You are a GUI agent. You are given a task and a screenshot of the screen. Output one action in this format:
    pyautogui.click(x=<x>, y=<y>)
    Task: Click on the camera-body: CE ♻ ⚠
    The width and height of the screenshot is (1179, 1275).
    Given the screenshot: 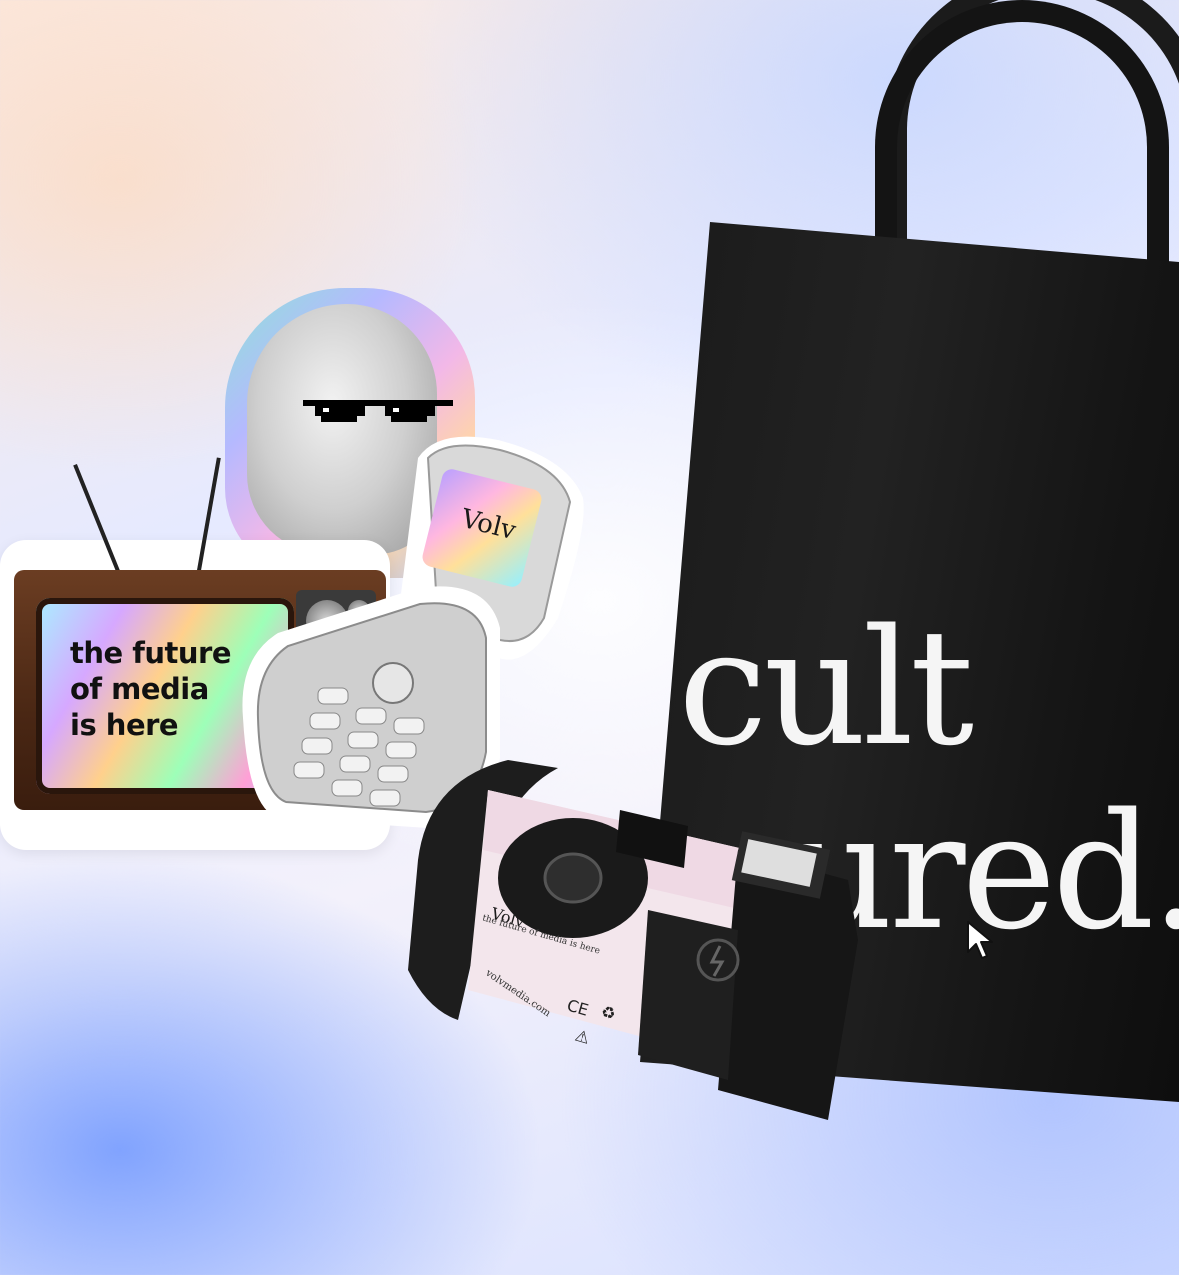 What is the action you would take?
    pyautogui.click(x=633, y=940)
    